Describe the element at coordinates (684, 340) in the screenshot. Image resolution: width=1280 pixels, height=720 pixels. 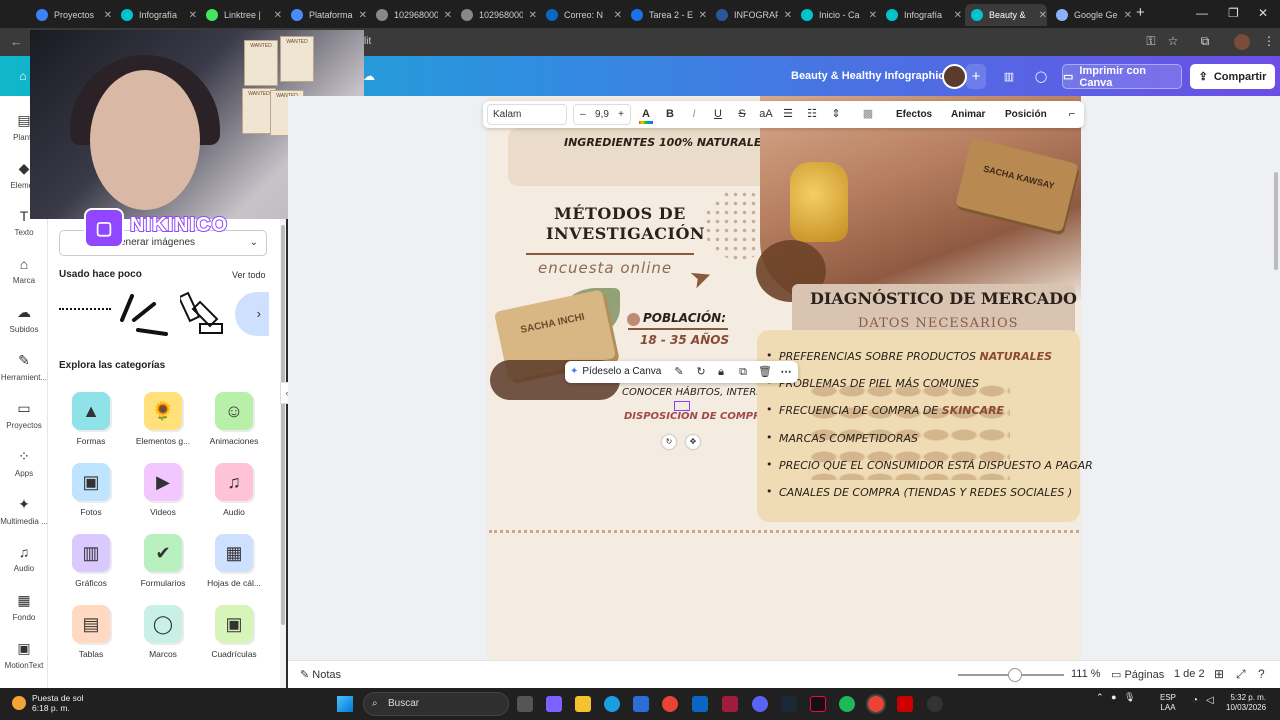
I see `age-range: 18 - 35 AÑOS` at that location.